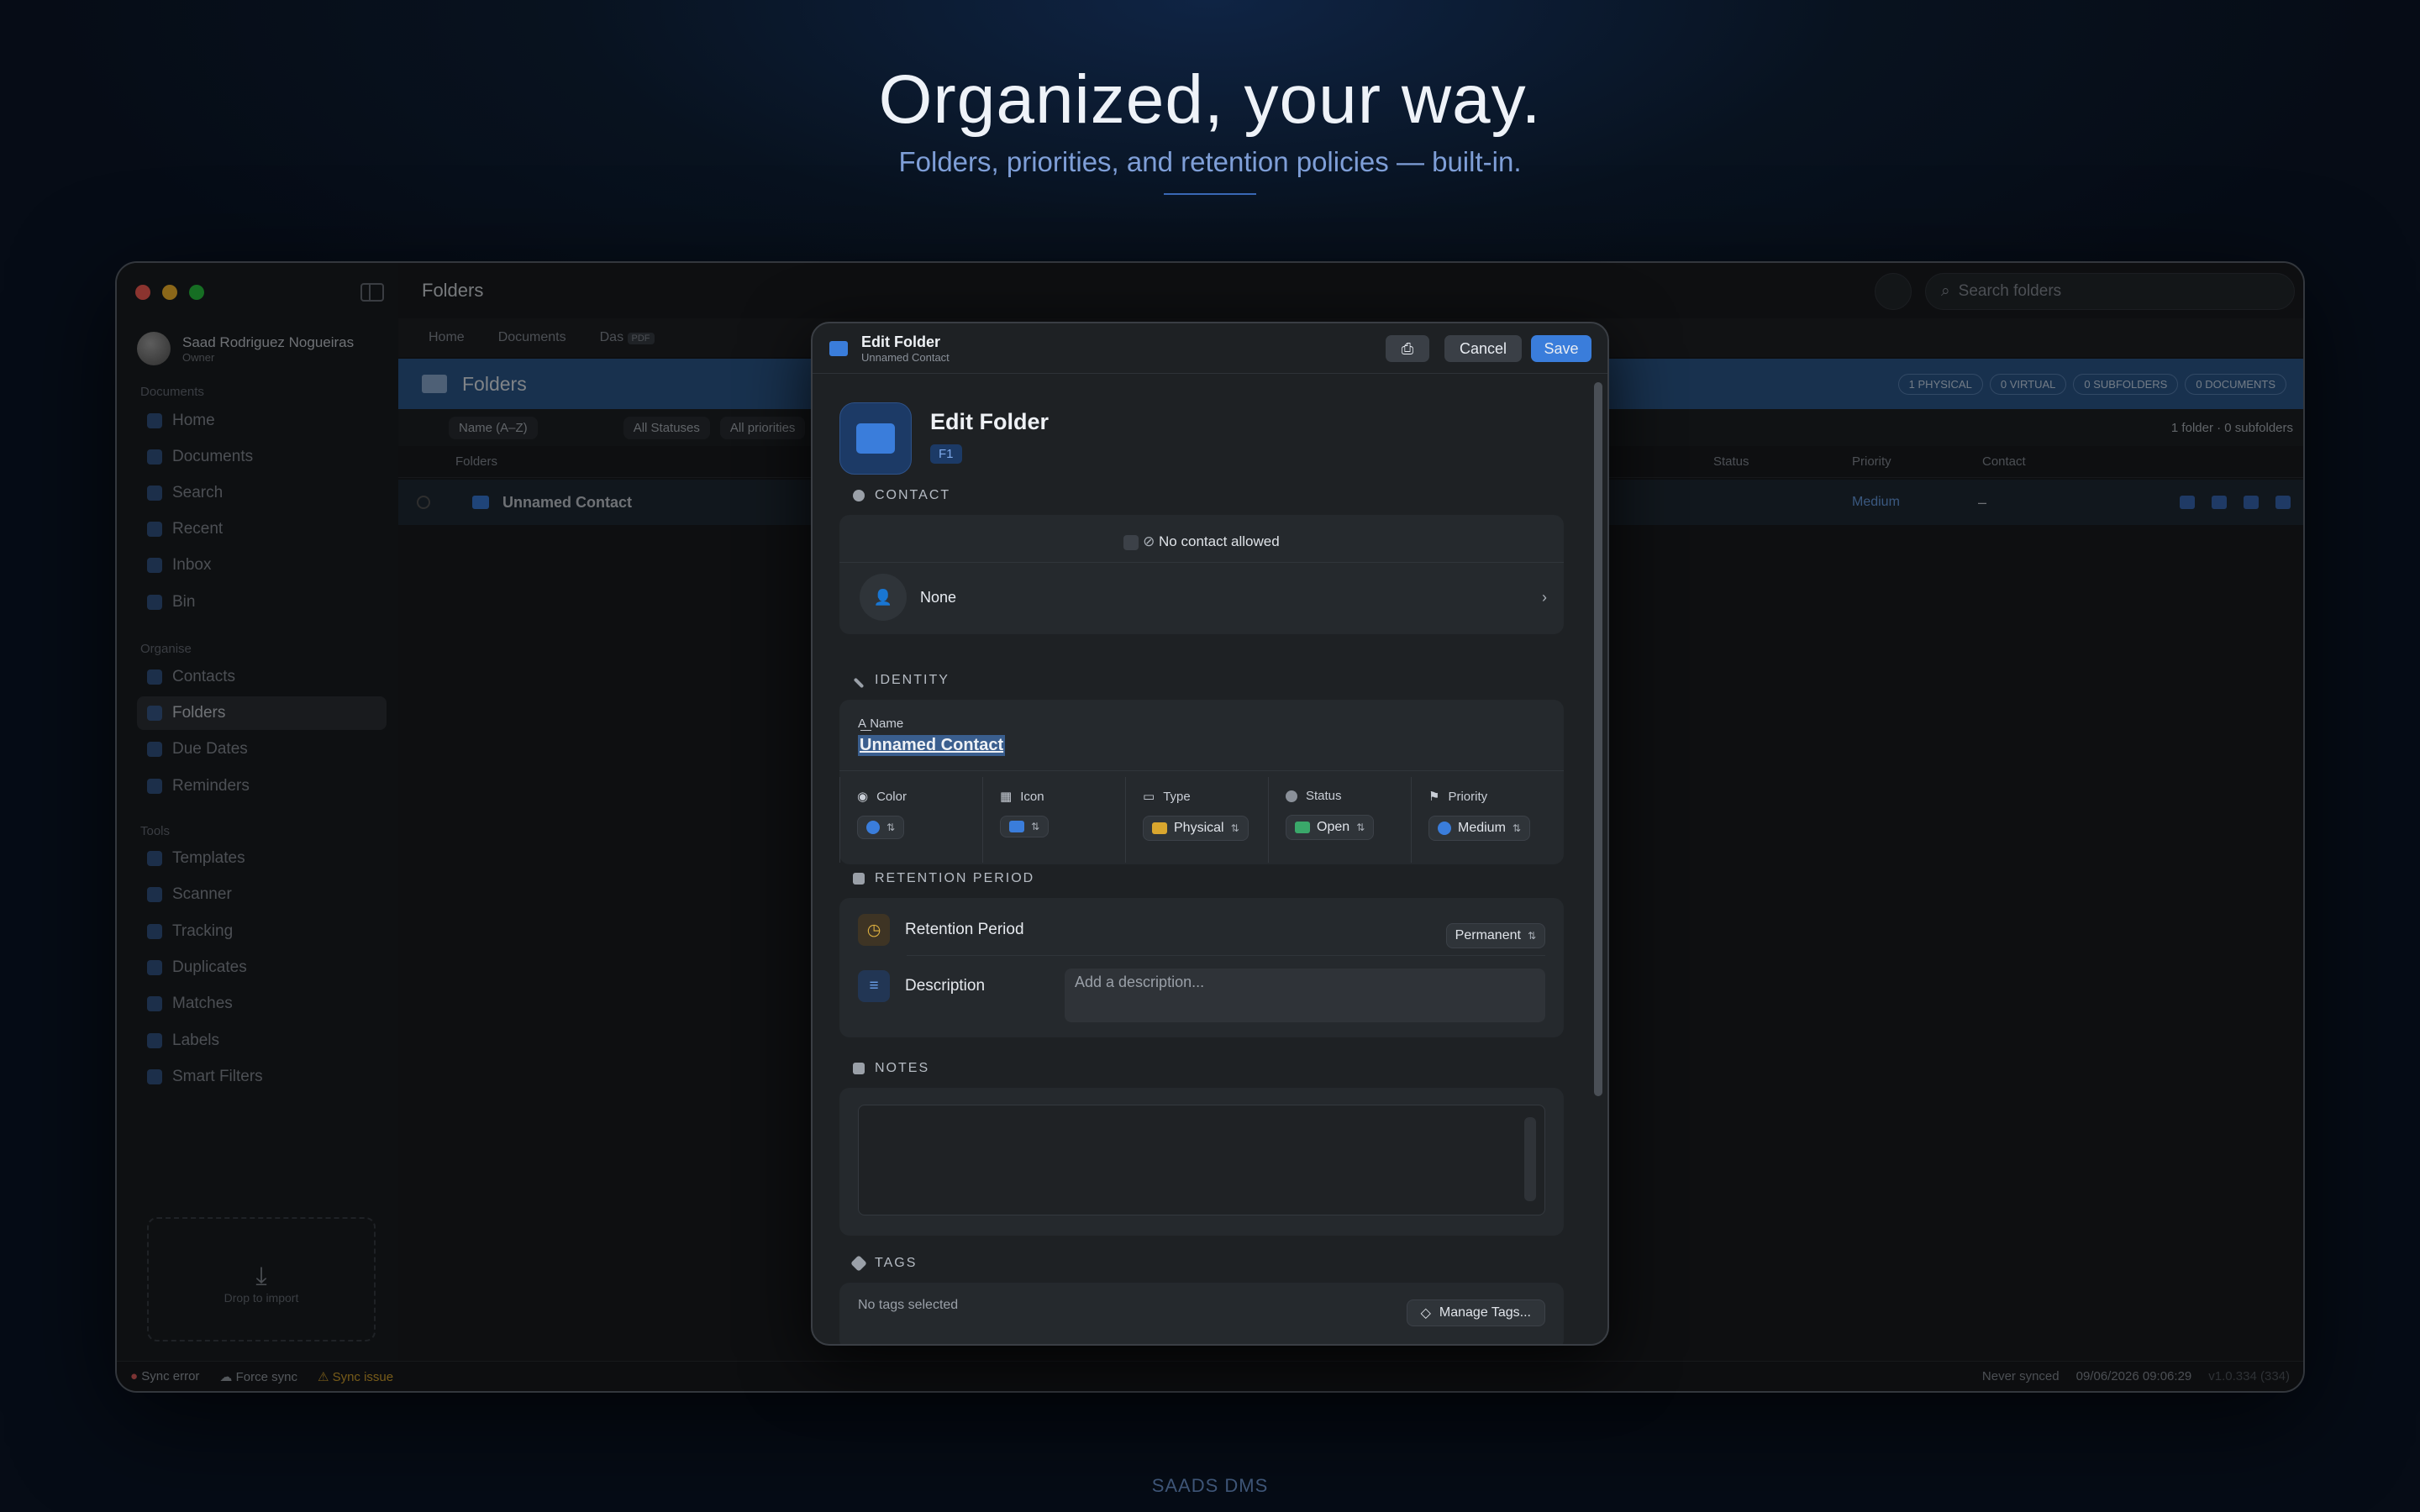 The image size is (2420, 1512). I want to click on hero-underline, so click(1210, 194).